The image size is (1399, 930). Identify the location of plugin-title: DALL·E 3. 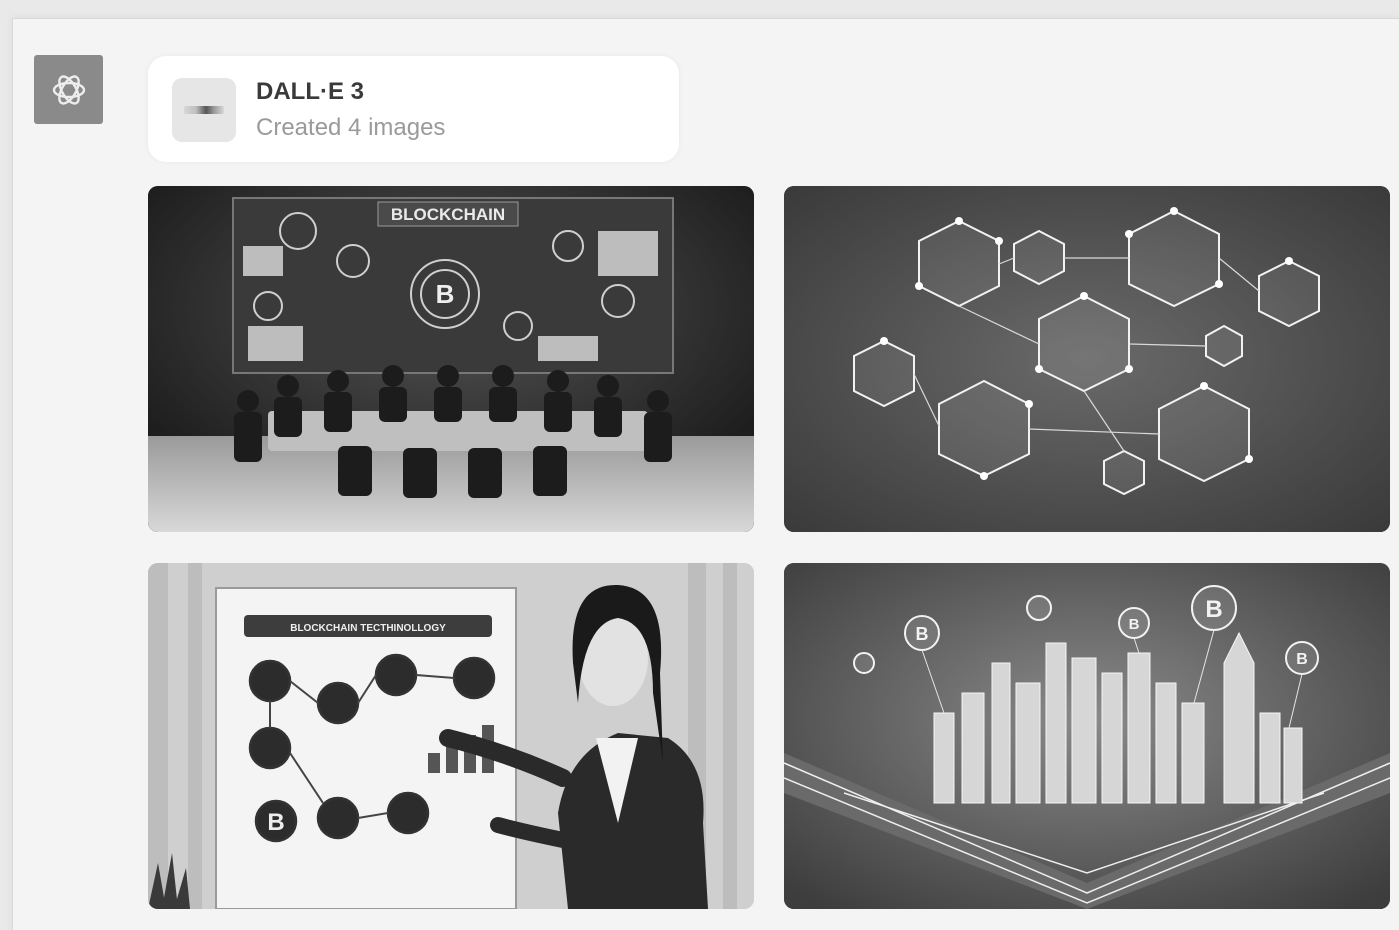
(310, 91).